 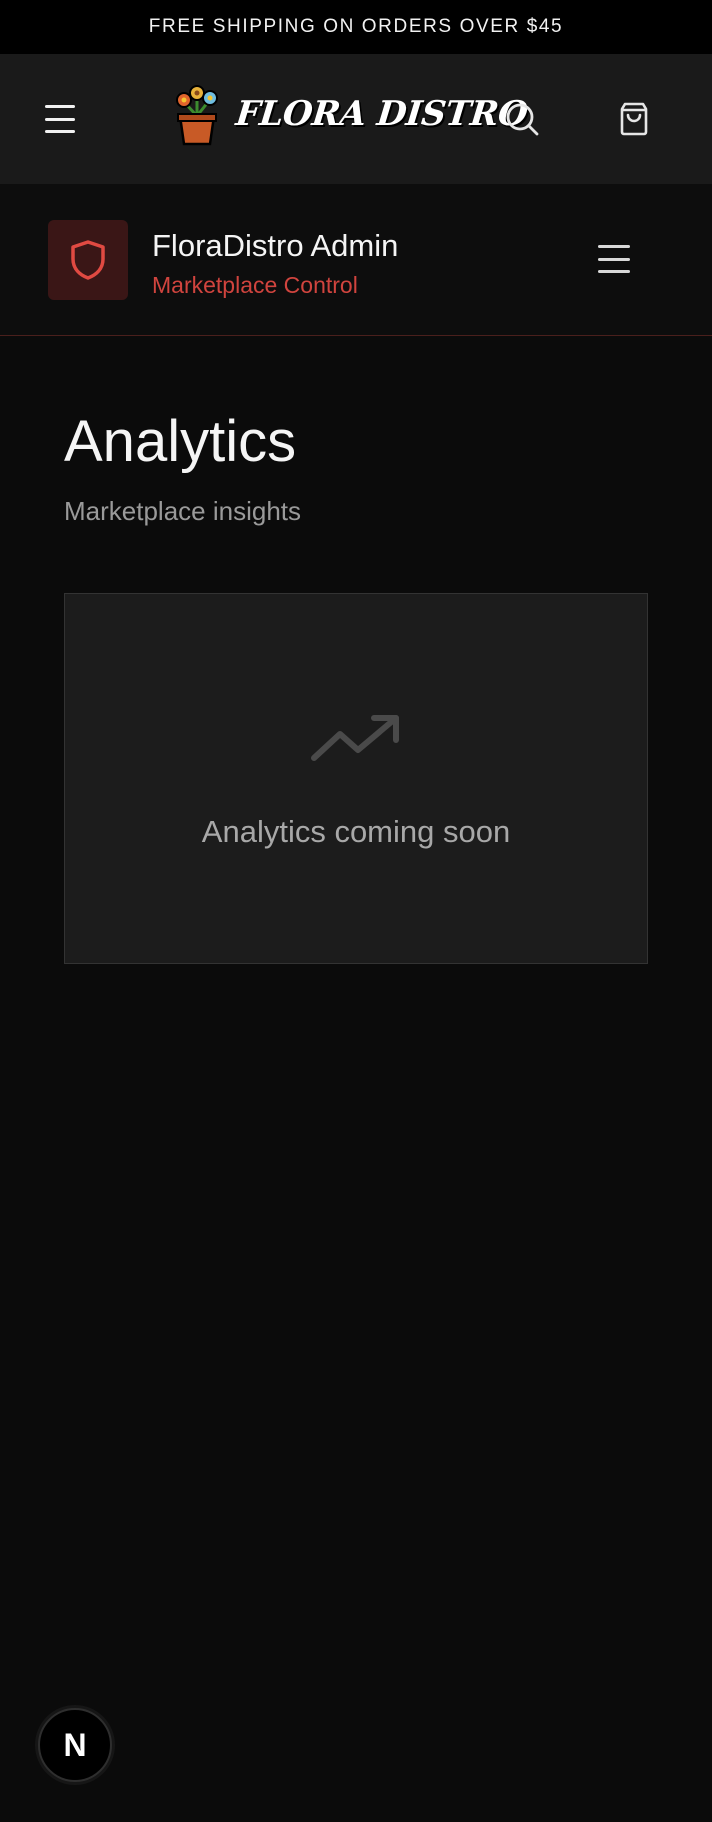 I want to click on admin-badge, so click(x=88, y=260).